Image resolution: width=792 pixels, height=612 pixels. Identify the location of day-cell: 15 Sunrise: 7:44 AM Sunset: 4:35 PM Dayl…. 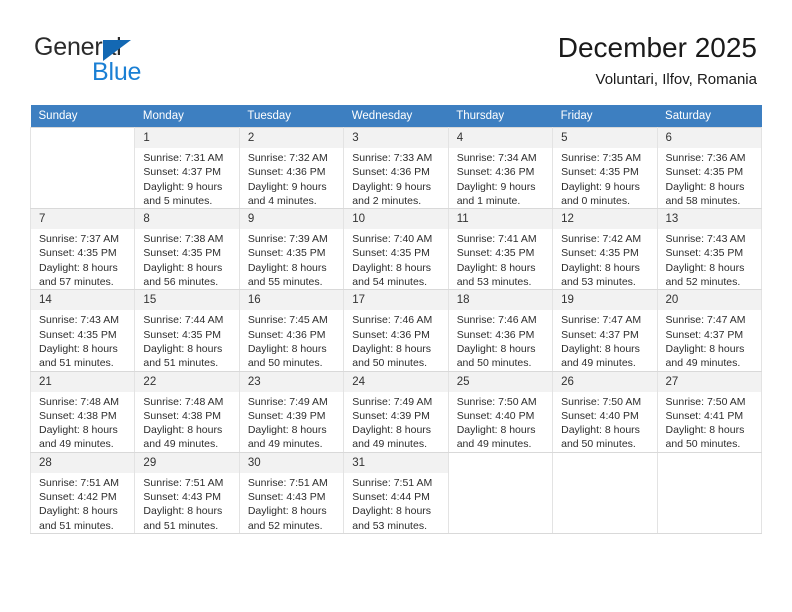
(187, 330).